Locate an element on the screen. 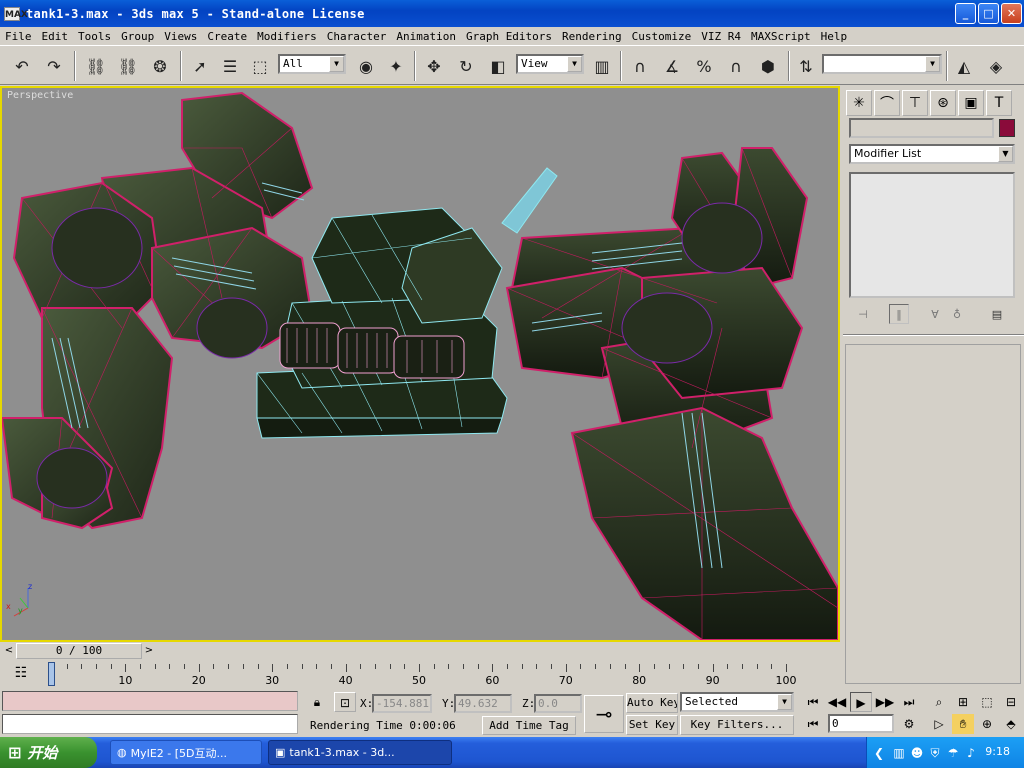  absolute-mode-icon: ⊡ is located at coordinates (345, 702).